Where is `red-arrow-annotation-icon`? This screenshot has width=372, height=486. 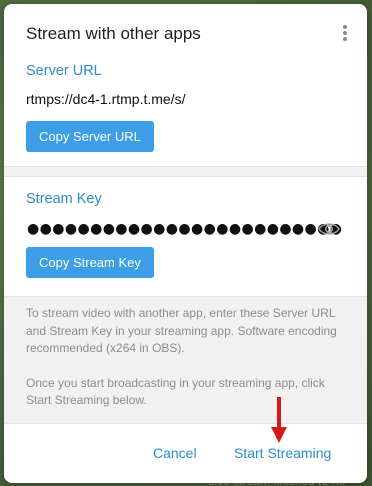
red-arrow-annotation-icon is located at coordinates (279, 420).